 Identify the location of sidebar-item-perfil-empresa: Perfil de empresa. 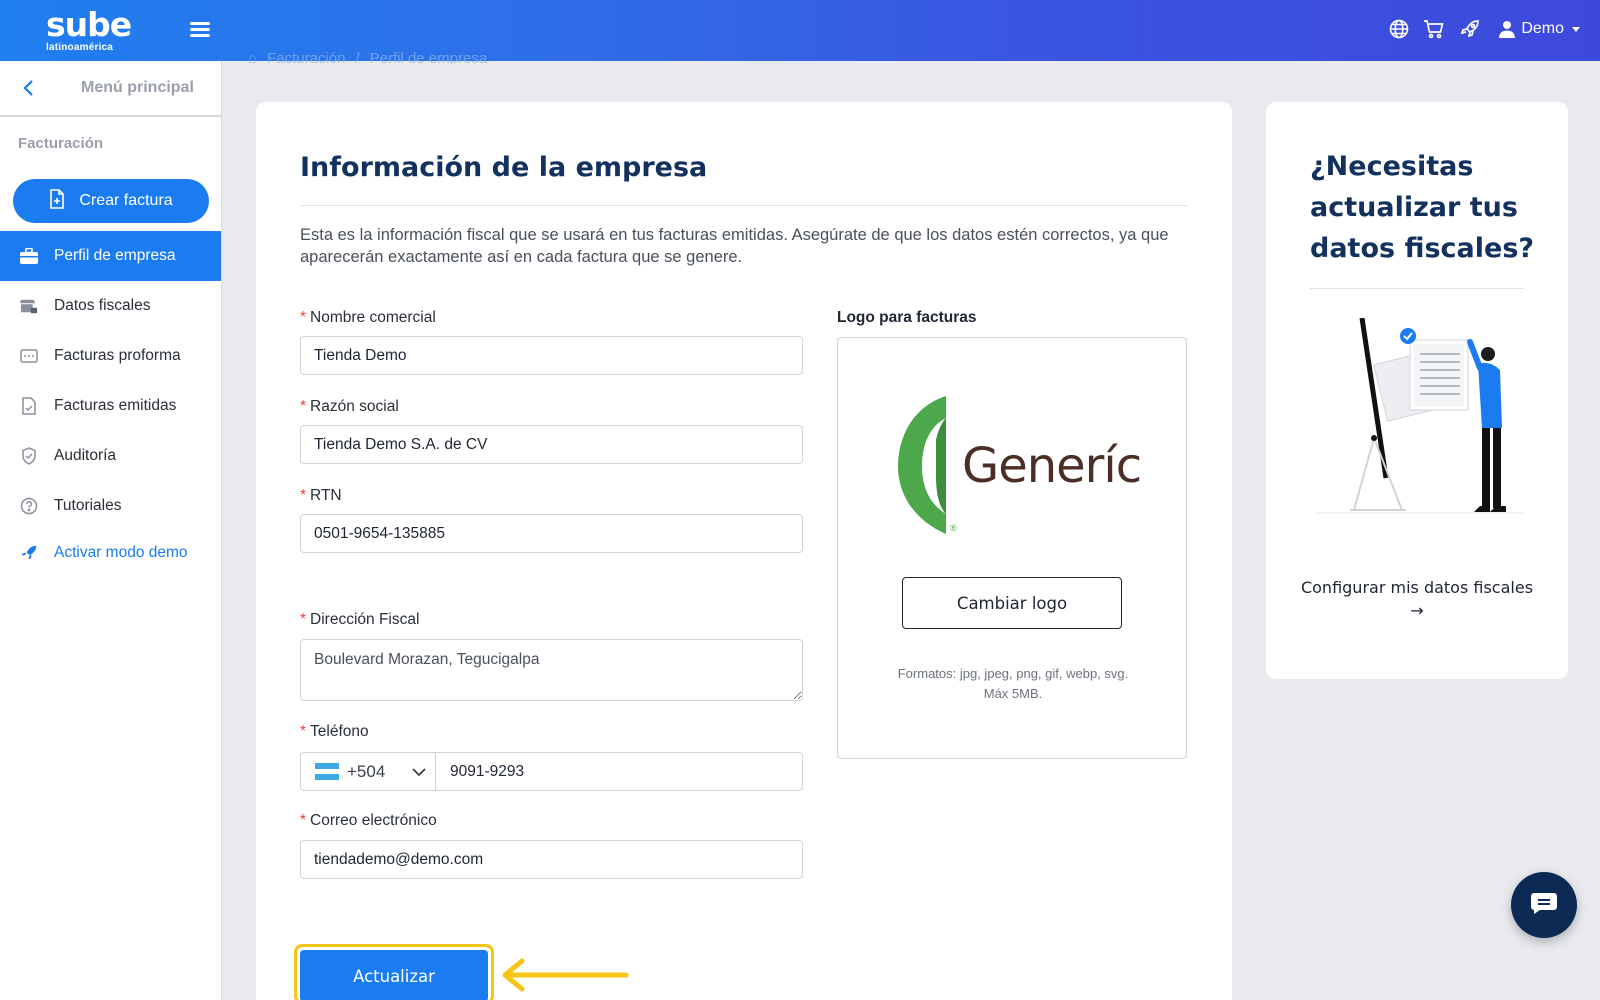
(110, 256).